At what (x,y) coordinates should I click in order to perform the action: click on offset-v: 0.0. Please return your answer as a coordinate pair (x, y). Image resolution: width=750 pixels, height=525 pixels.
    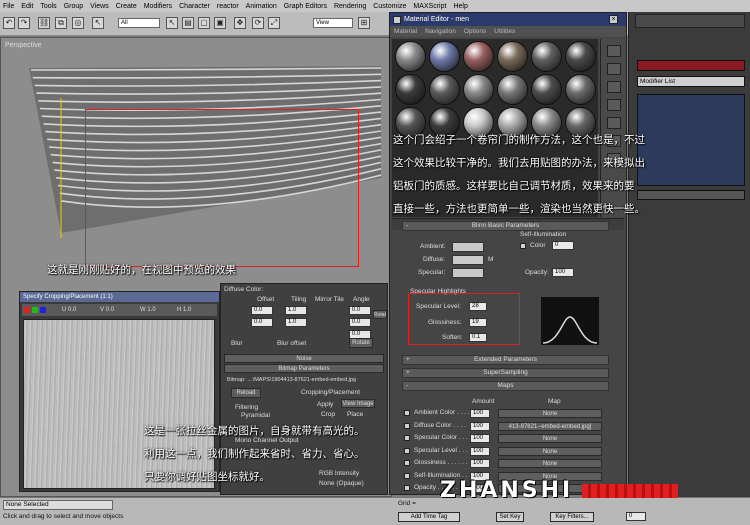
    Looking at the image, I should click on (262, 322).